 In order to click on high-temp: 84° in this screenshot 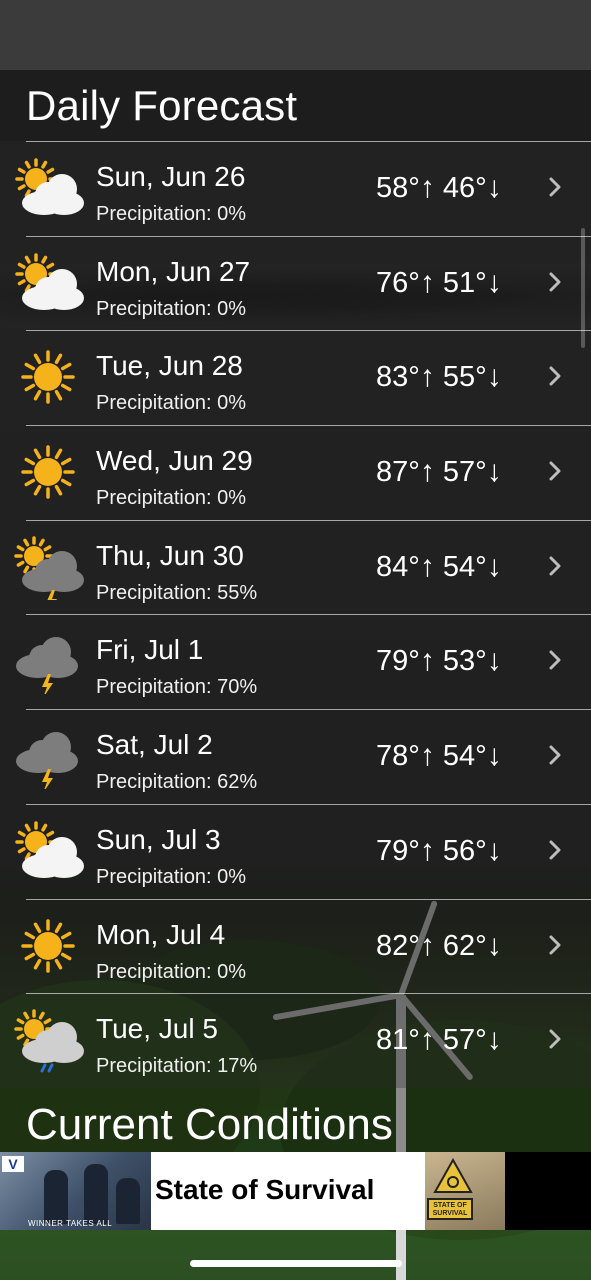, I will do `click(398, 566)`.